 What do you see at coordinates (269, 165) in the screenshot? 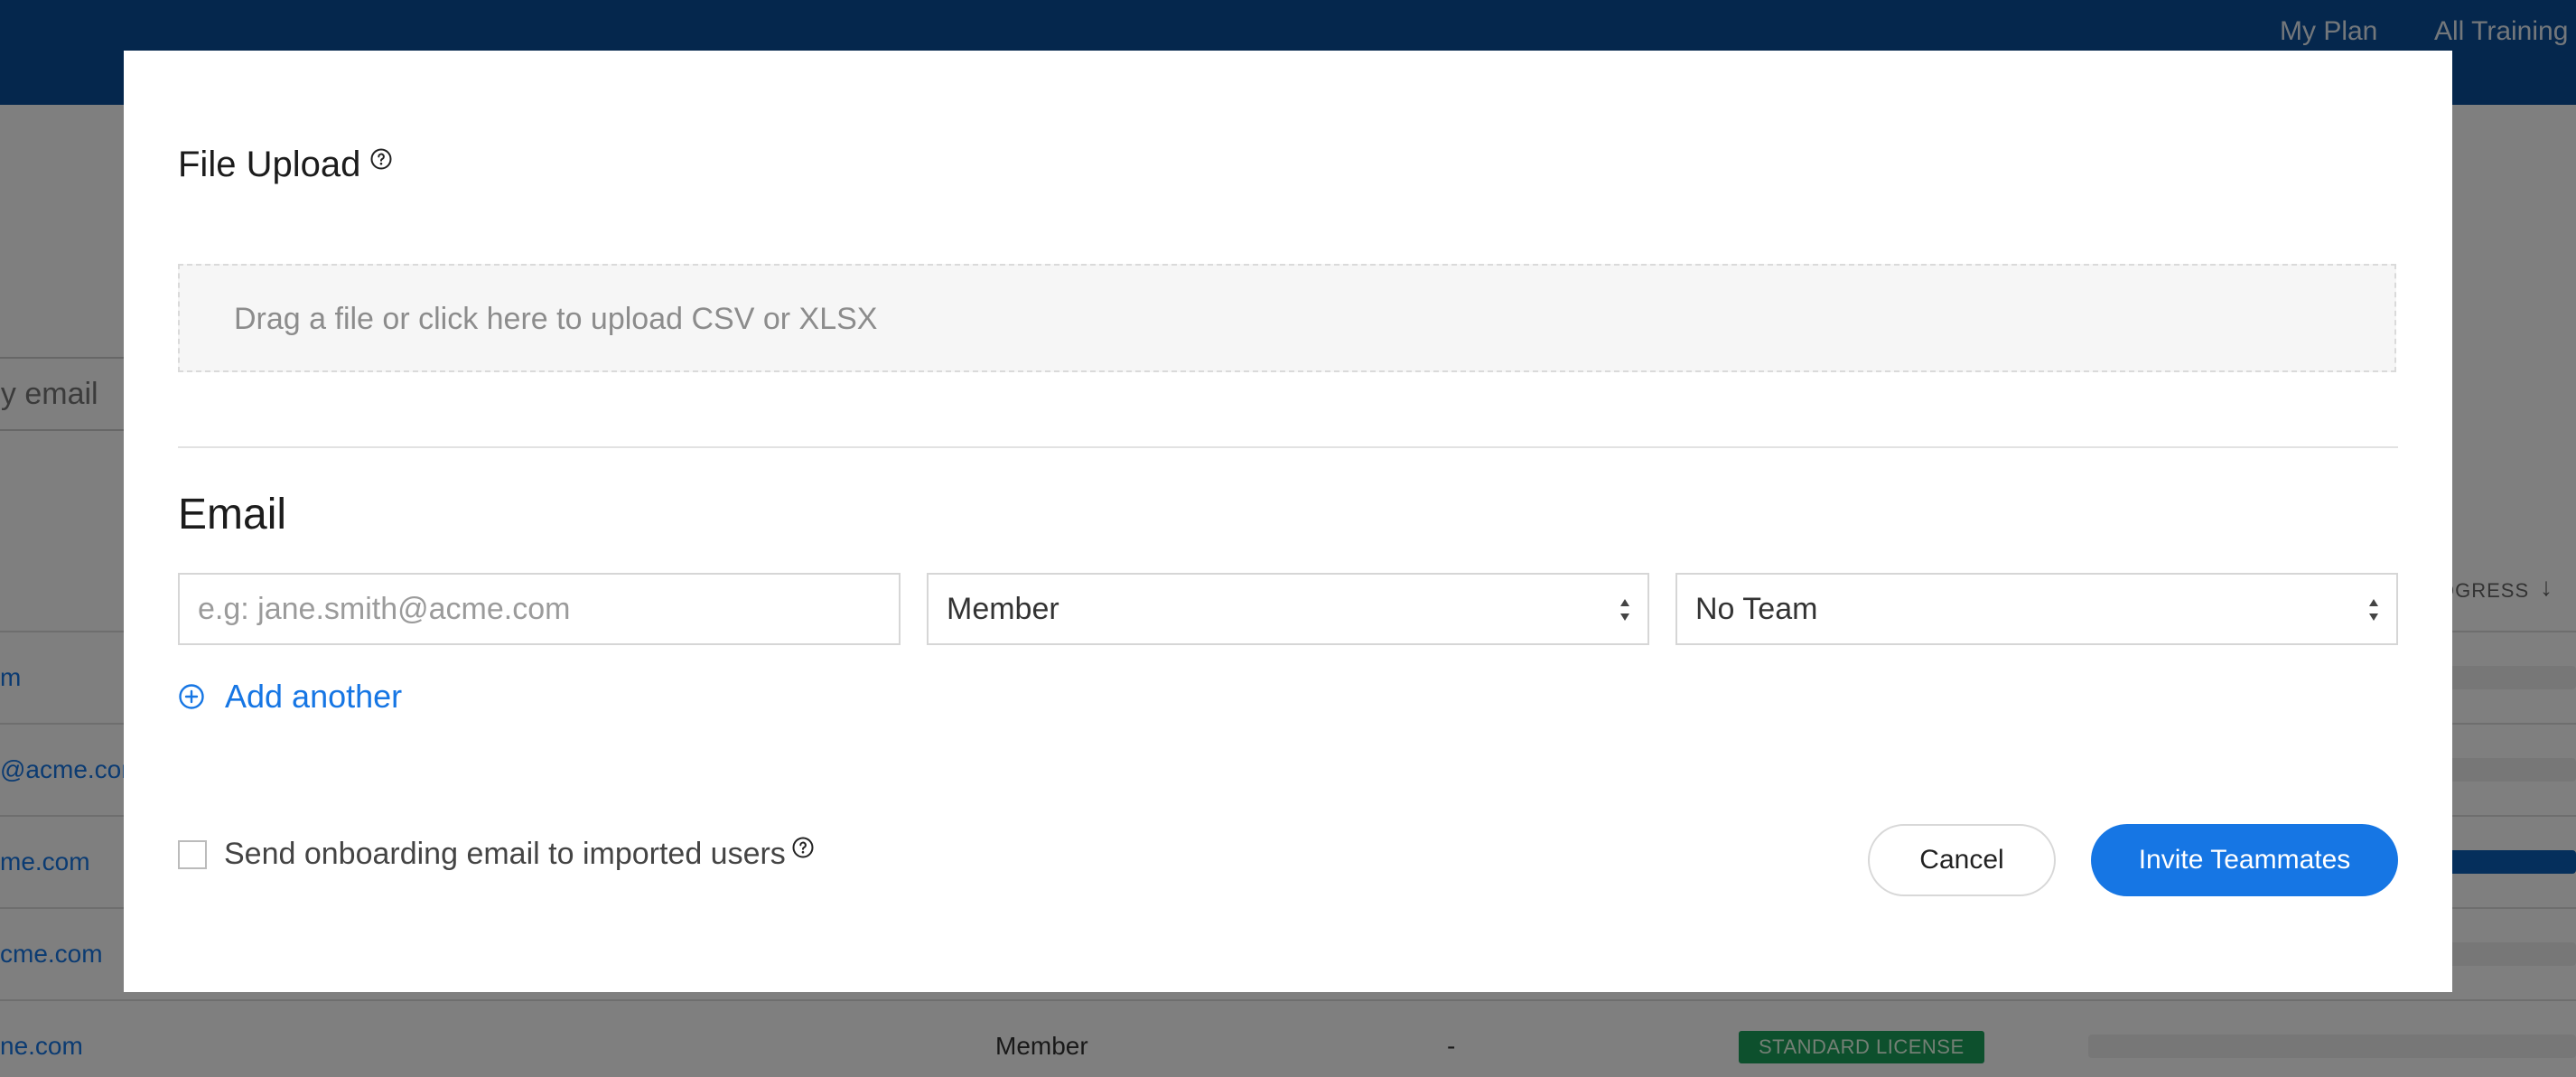
I see `file-upload-title: File Upload` at bounding box center [269, 165].